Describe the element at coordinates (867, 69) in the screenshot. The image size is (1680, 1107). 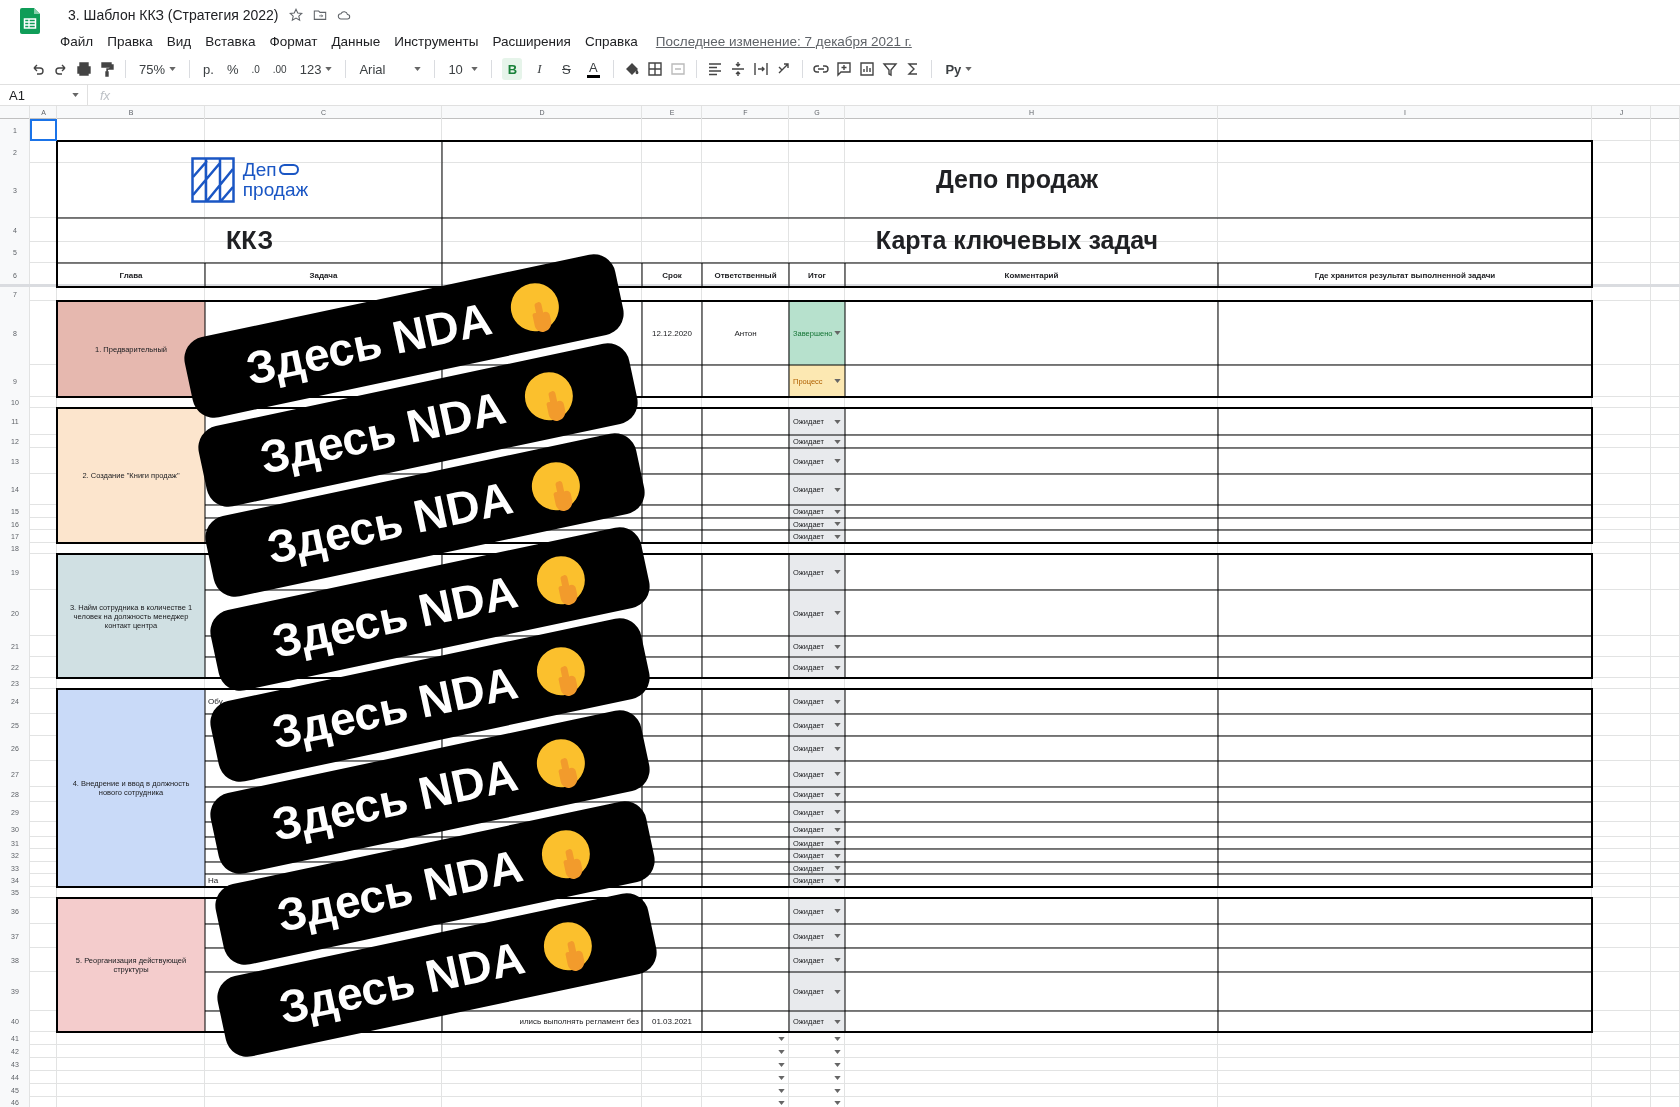
I see `chart-icon` at that location.